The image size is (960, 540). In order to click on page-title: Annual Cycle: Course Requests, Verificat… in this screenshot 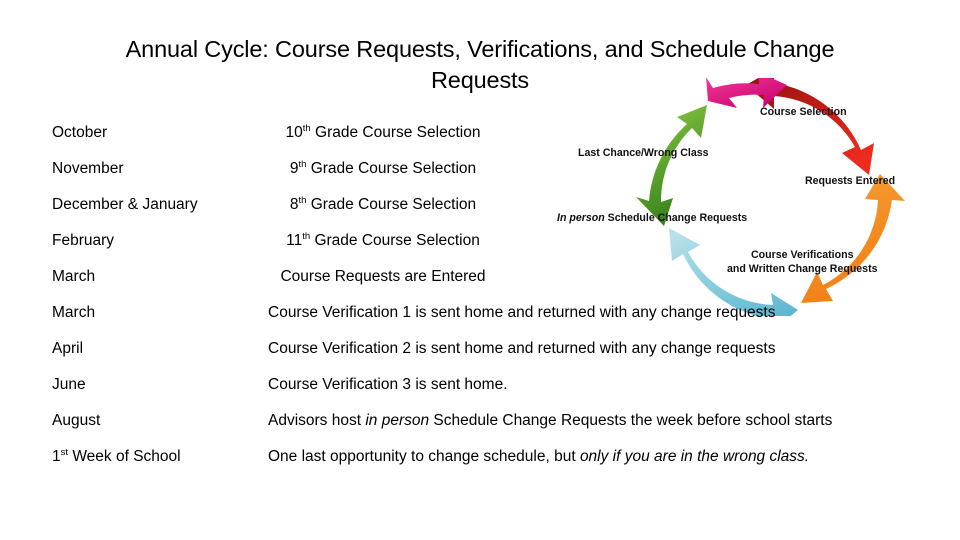, I will do `click(480, 64)`.